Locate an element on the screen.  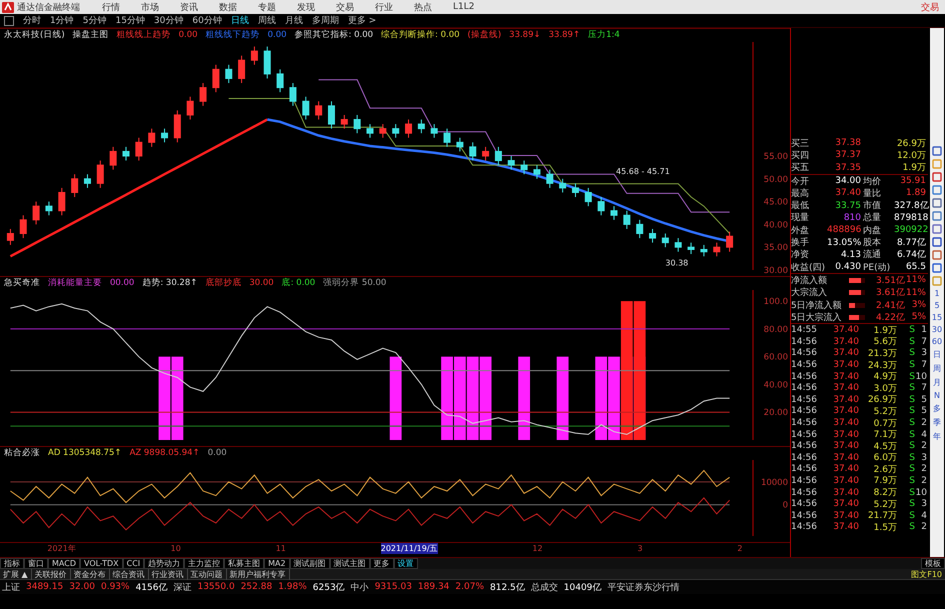
indicator-tab: 更多 is located at coordinates (382, 563).